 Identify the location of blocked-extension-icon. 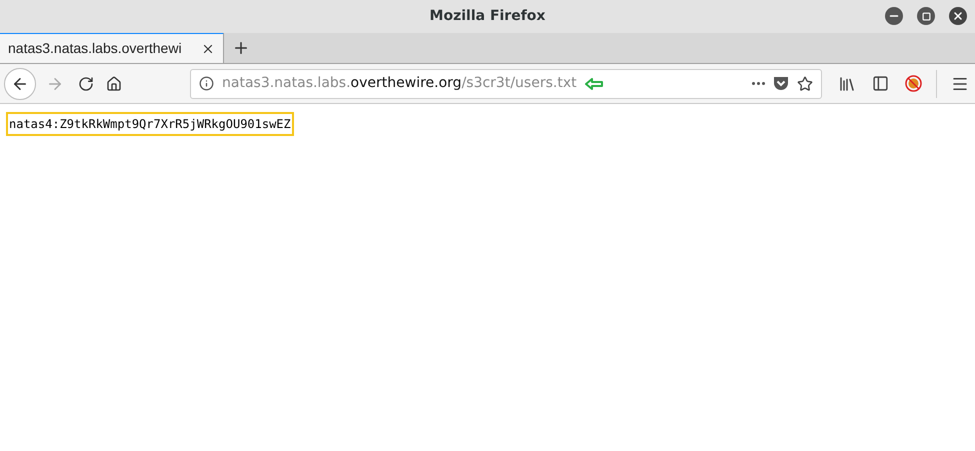
(913, 83).